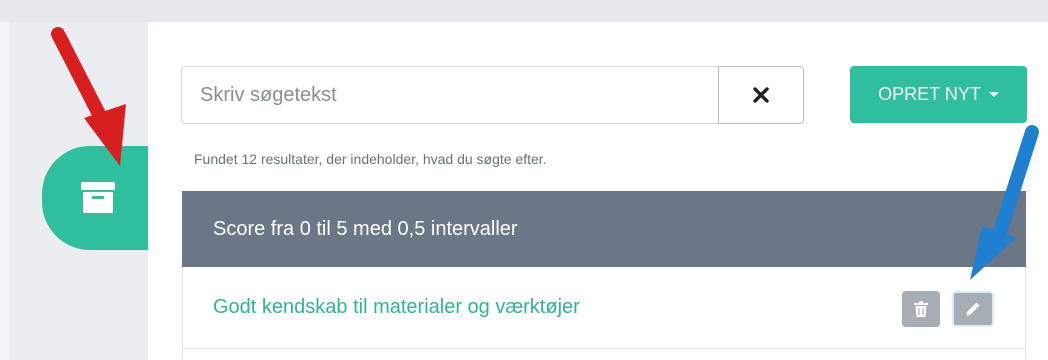 This screenshot has height=360, width=1048. Describe the element at coordinates (929, 94) in the screenshot. I see `create-new-label: OPRET NYT` at that location.